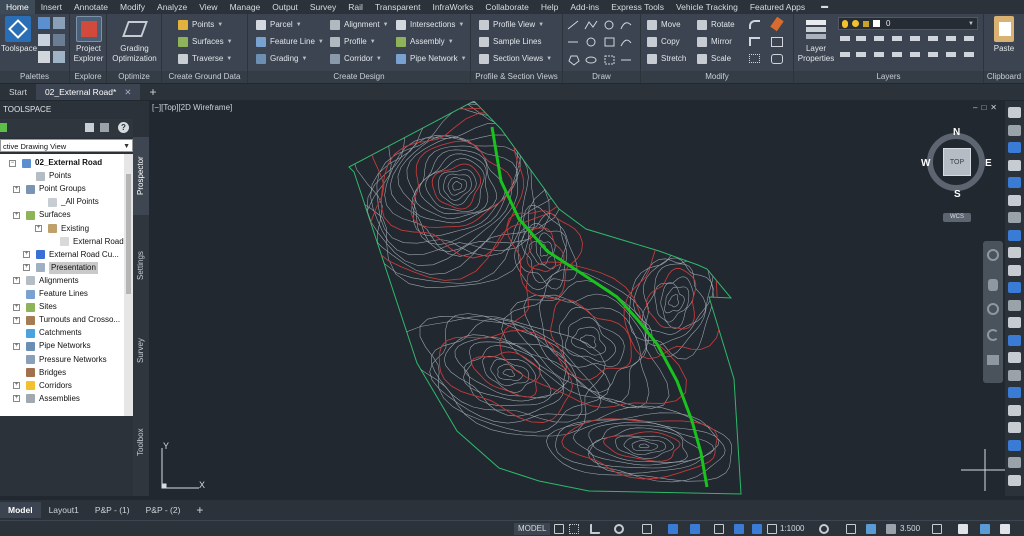  Describe the element at coordinates (279, 25) in the screenshot. I see `parcel-button: Parcel ▼` at that location.